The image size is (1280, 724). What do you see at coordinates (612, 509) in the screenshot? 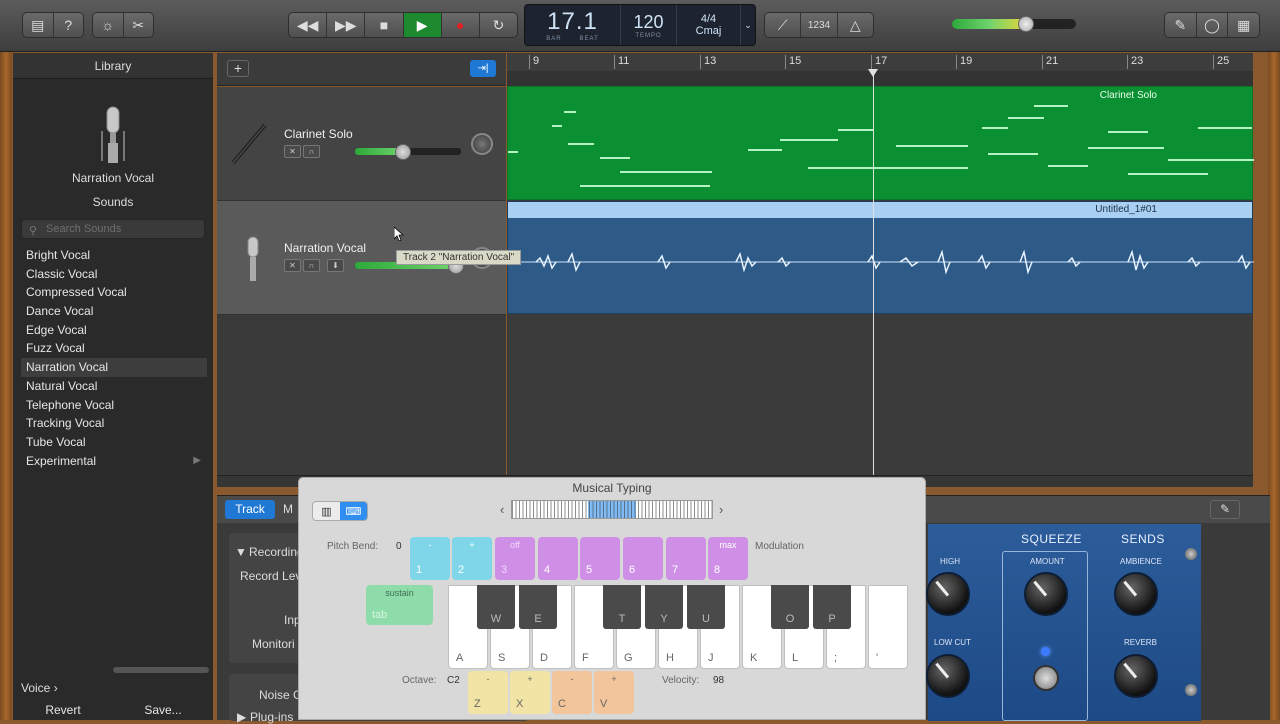
I see `keyboard-range-selector` at bounding box center [612, 509].